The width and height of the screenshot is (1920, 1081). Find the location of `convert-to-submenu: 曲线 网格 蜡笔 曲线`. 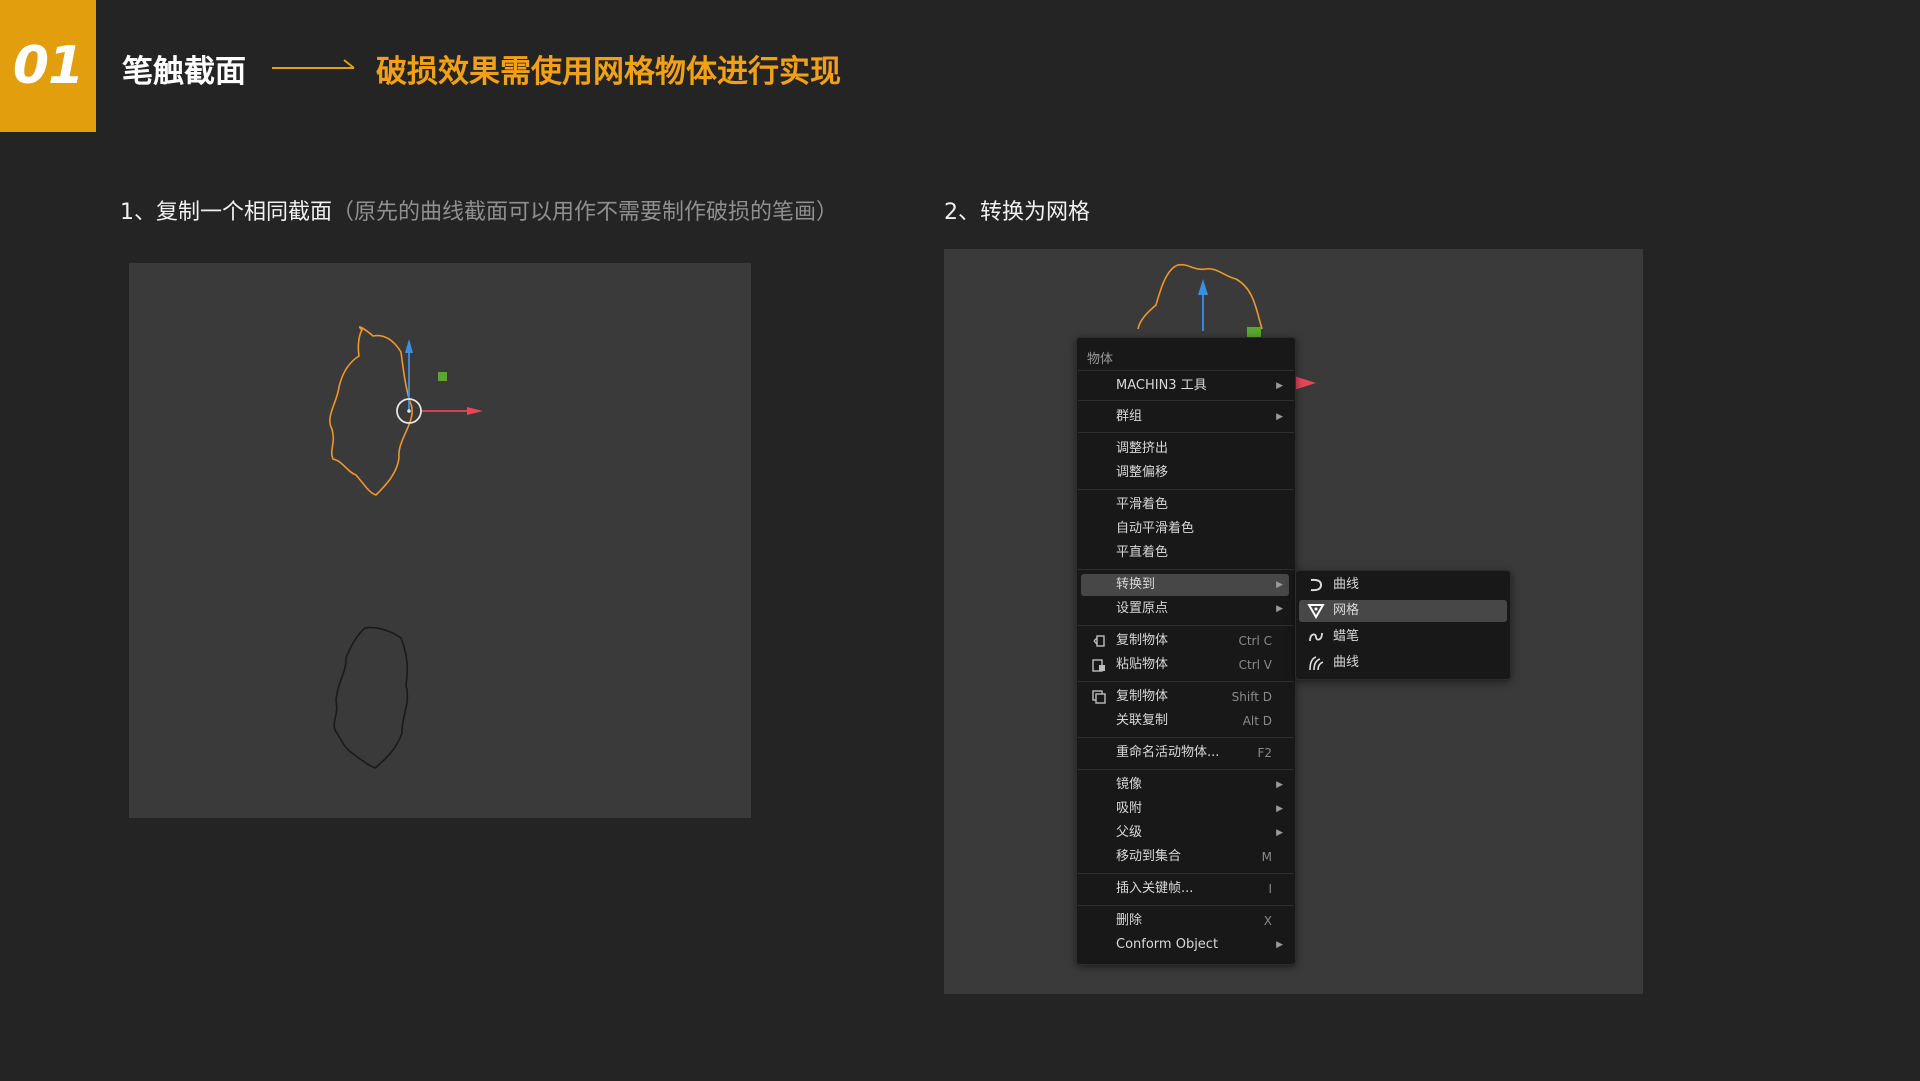

convert-to-submenu: 曲线 网格 蜡笔 曲线 is located at coordinates (1403, 625).